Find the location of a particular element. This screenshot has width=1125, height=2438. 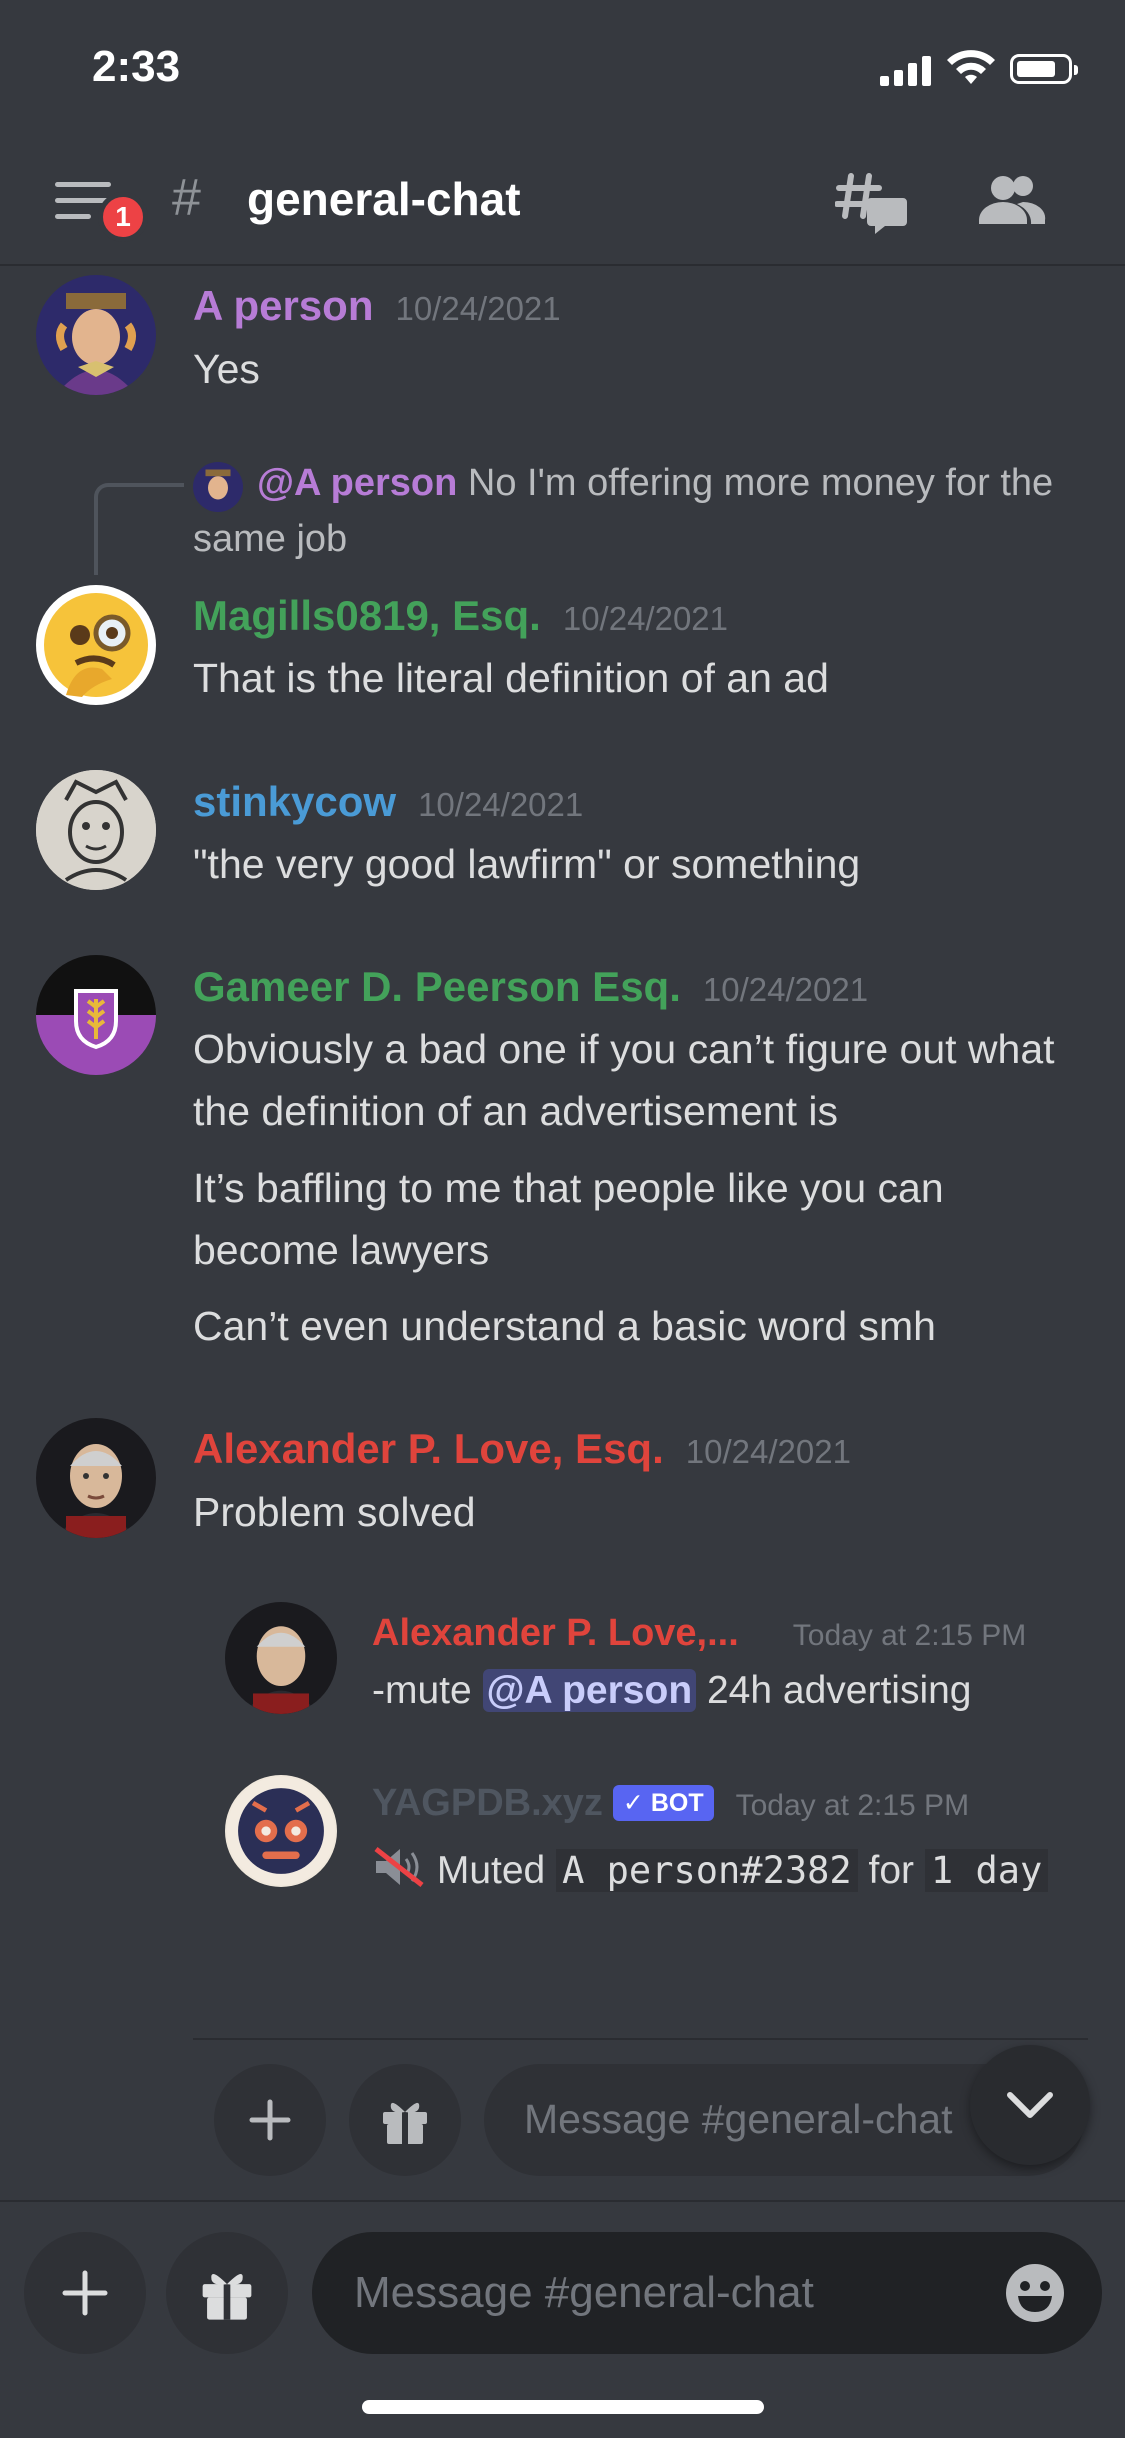

gift-button is located at coordinates (227, 2293).